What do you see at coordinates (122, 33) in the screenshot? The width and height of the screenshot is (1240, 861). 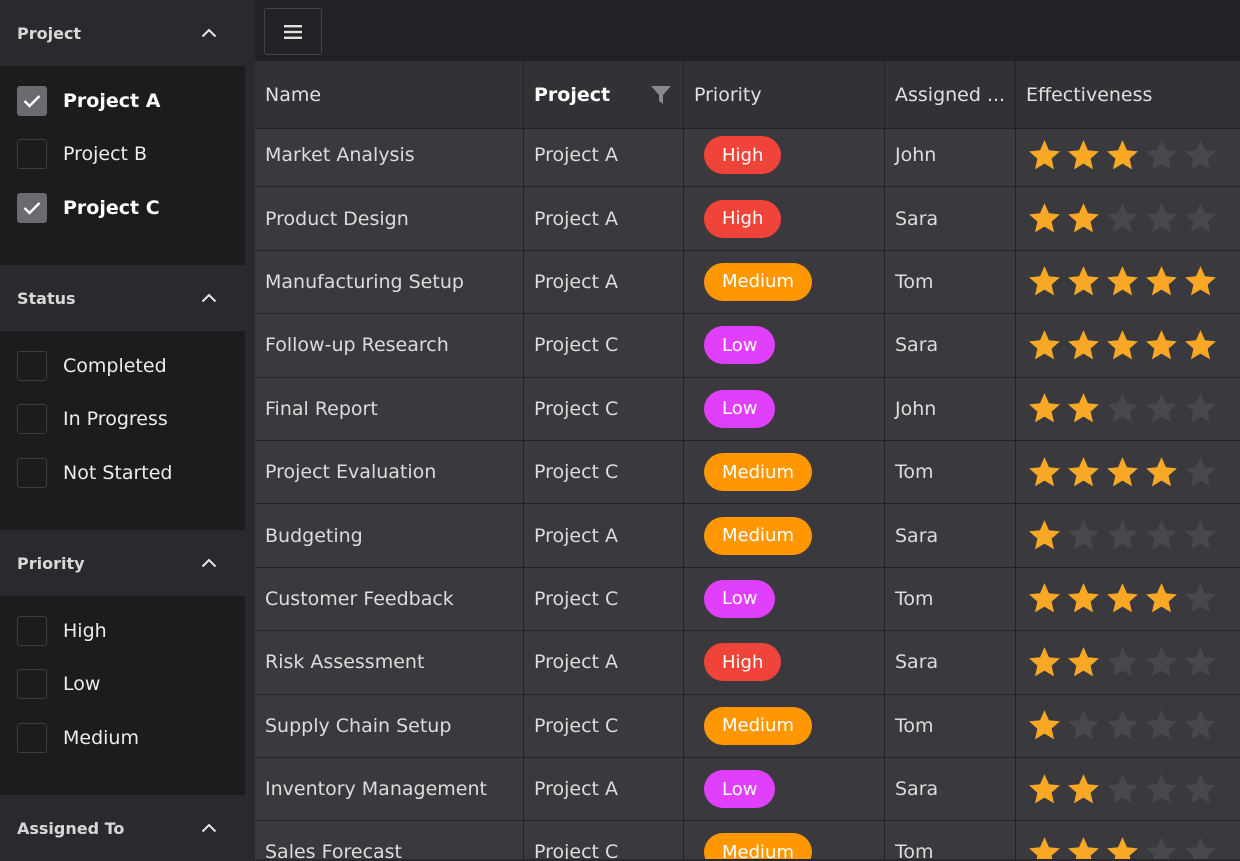 I see `filter-group-header: Project` at bounding box center [122, 33].